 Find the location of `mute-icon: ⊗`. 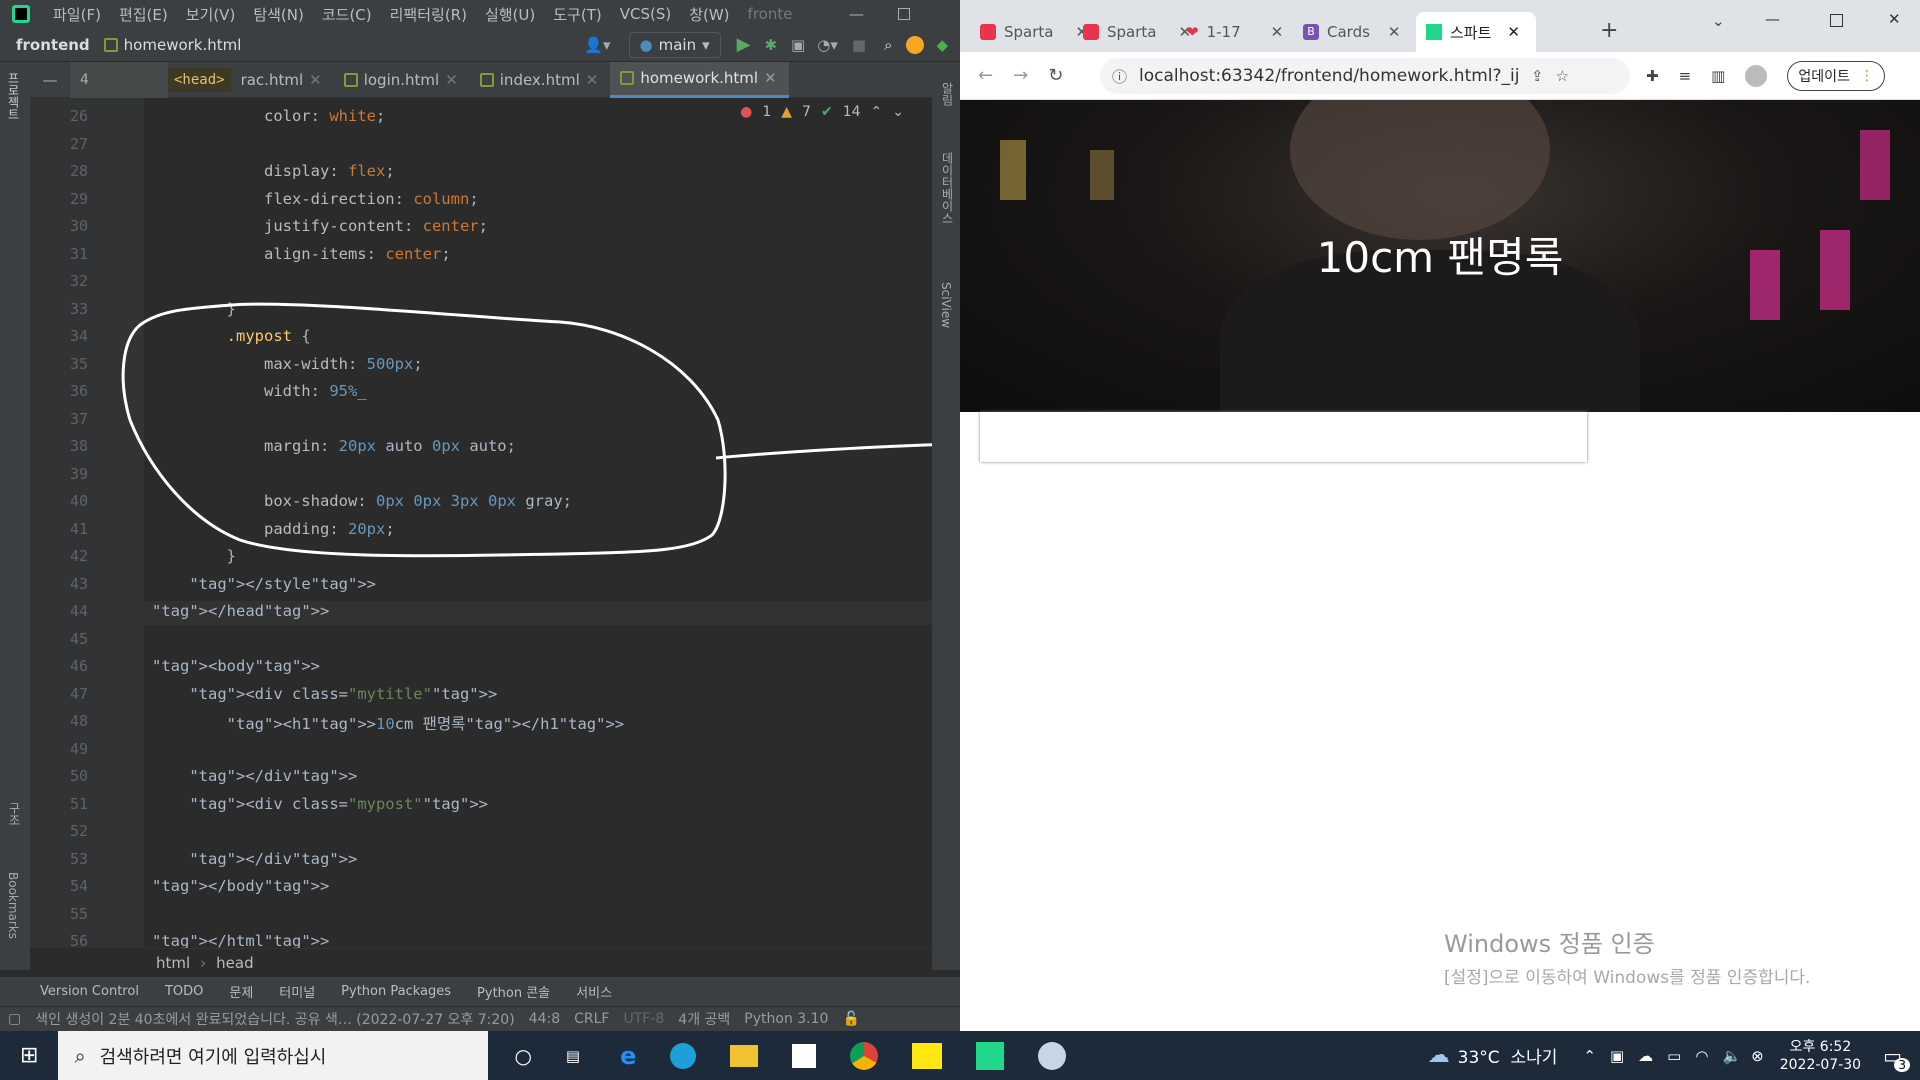

mute-icon: ⊗ is located at coordinates (1757, 1056).